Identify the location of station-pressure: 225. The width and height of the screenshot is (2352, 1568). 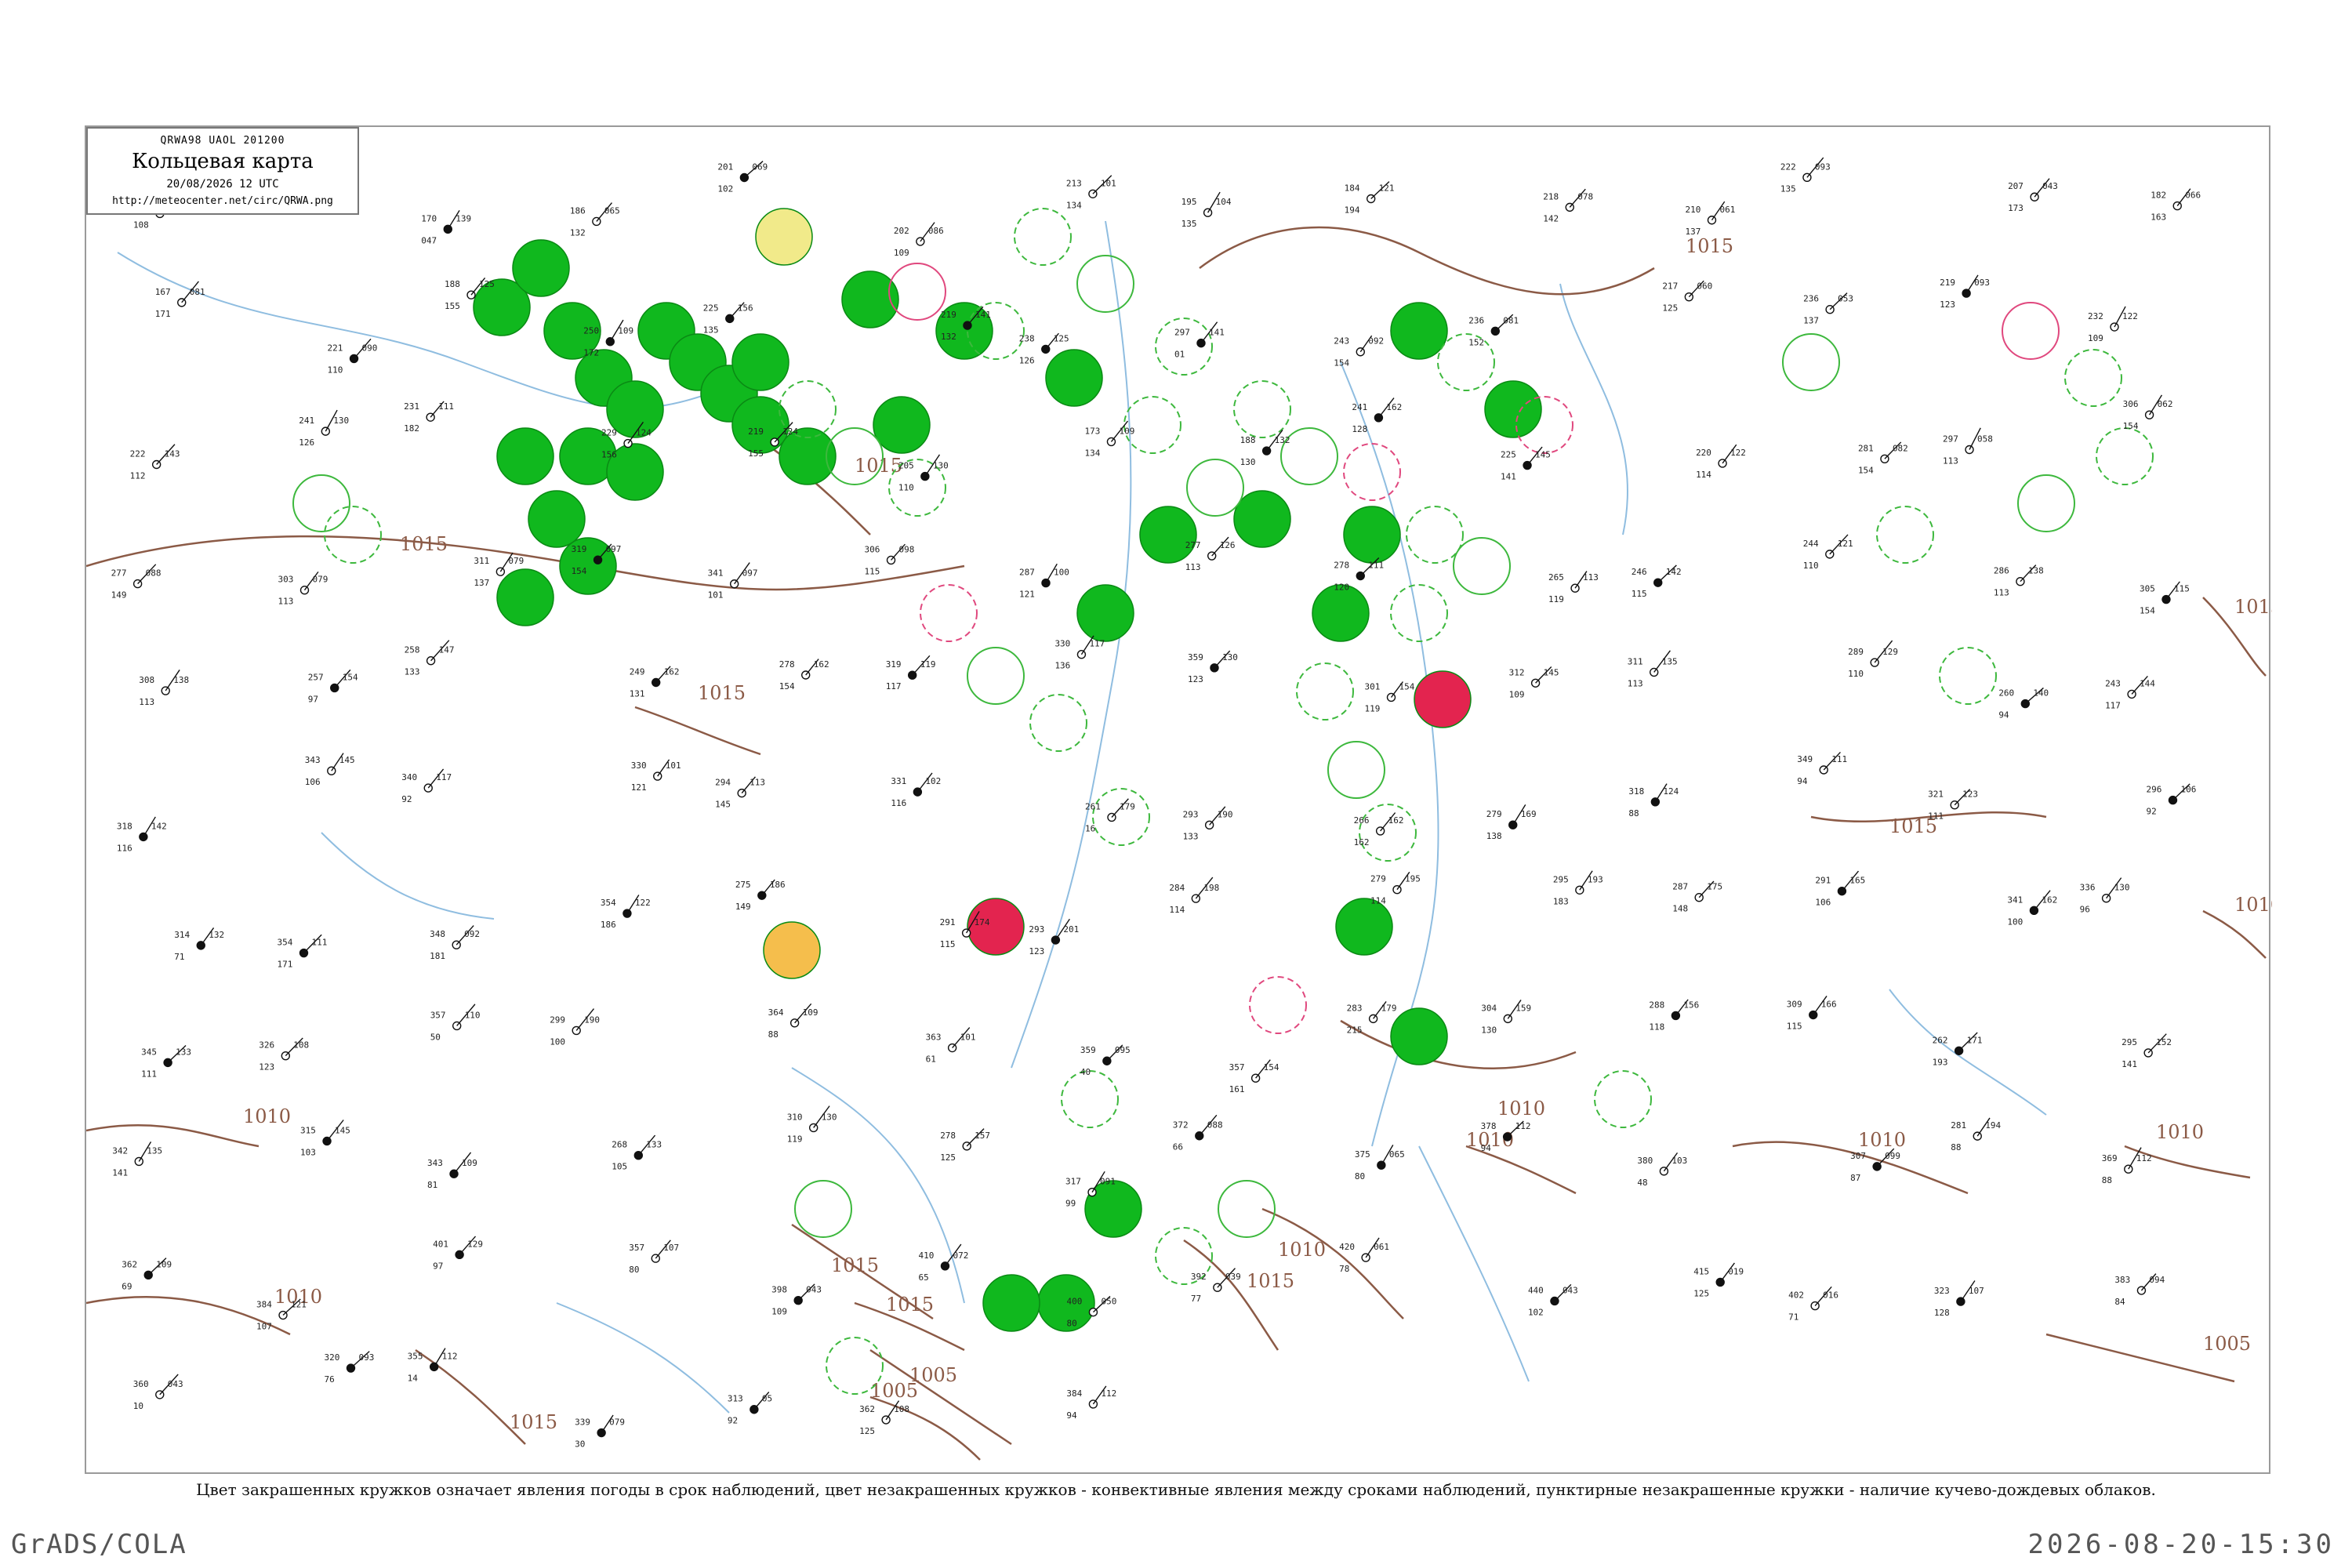
(1508, 455).